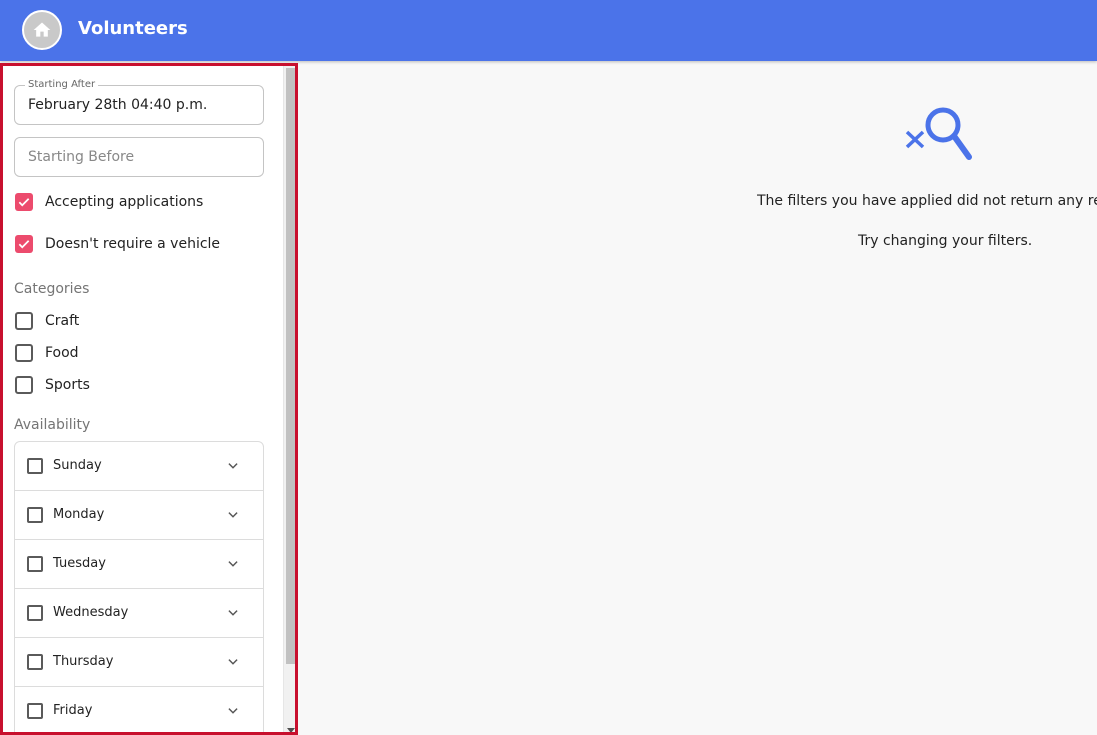  I want to click on page-title: Volunteers, so click(133, 28).